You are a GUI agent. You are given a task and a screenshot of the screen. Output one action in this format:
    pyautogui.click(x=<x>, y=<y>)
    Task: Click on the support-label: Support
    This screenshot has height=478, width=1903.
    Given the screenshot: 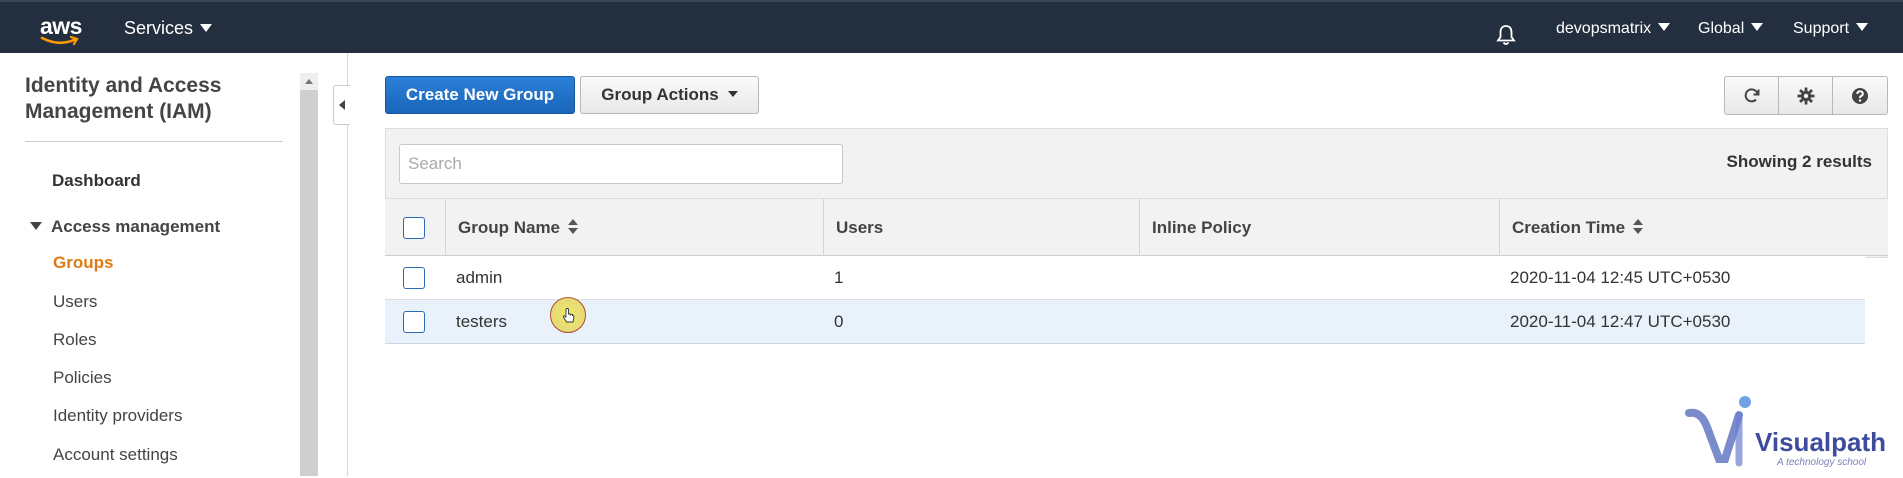 What is the action you would take?
    pyautogui.click(x=1821, y=28)
    